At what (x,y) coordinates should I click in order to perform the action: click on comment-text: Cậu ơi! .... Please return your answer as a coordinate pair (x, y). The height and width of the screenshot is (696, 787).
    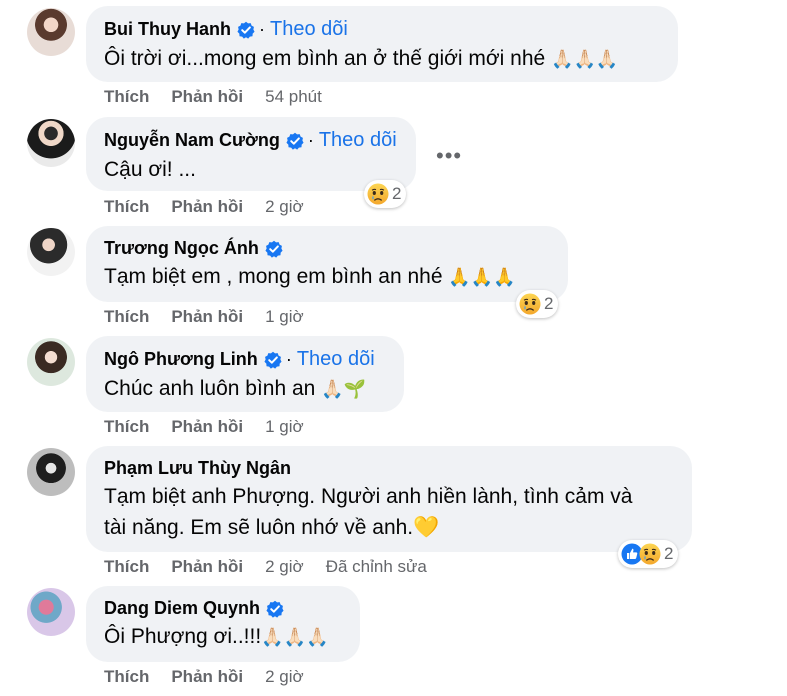
    Looking at the image, I should click on (150, 169).